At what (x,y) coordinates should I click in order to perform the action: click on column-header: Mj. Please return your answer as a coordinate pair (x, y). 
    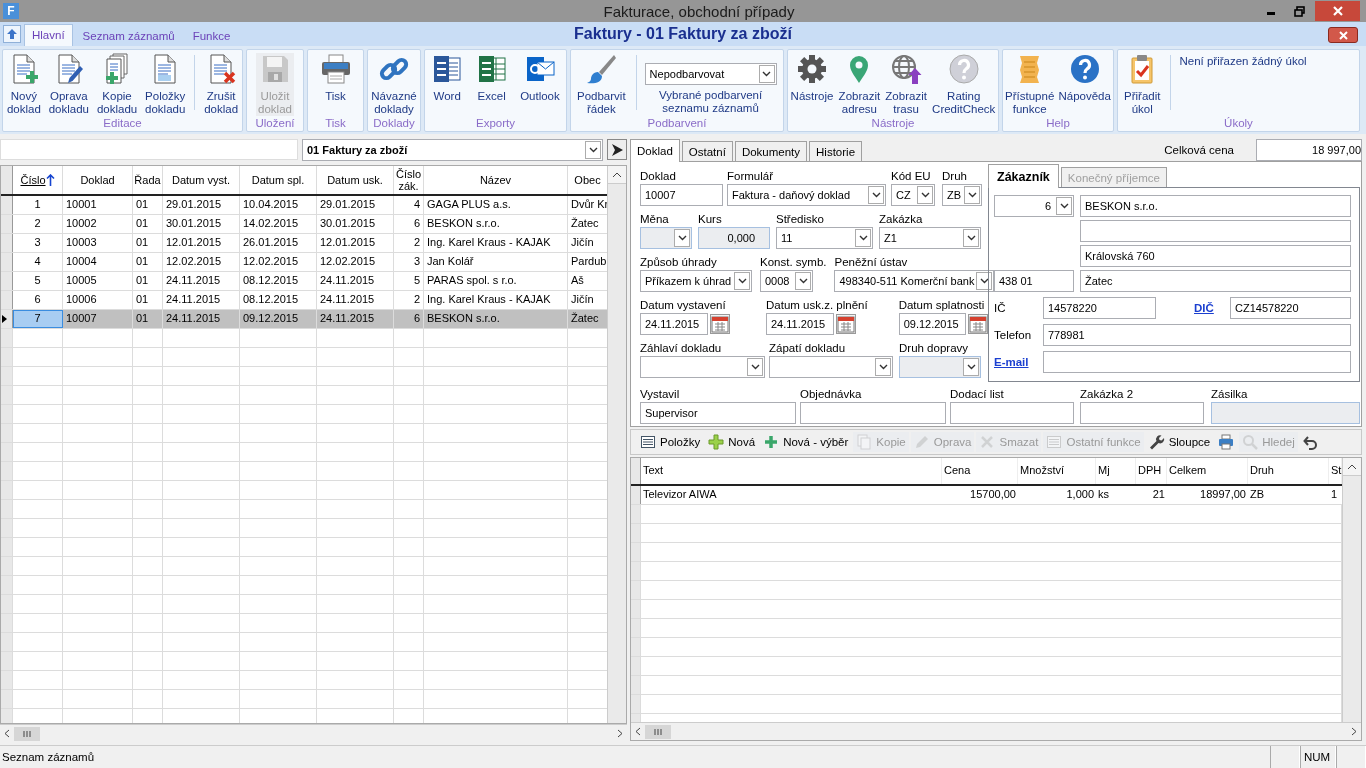
    Looking at the image, I should click on (1116, 471).